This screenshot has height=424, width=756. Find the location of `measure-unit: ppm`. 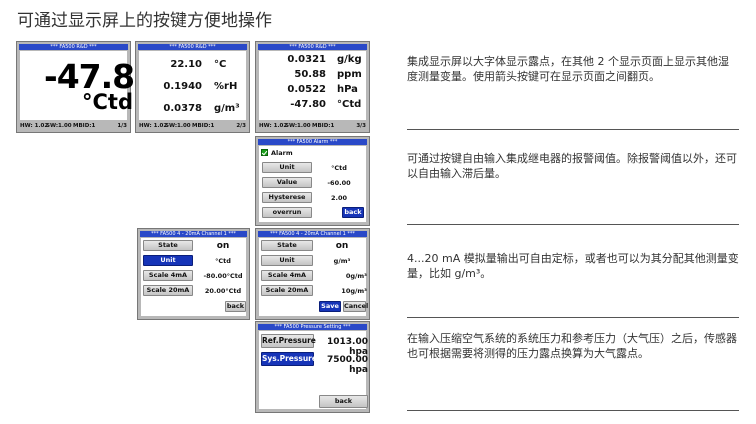

measure-unit: ppm is located at coordinates (349, 74).